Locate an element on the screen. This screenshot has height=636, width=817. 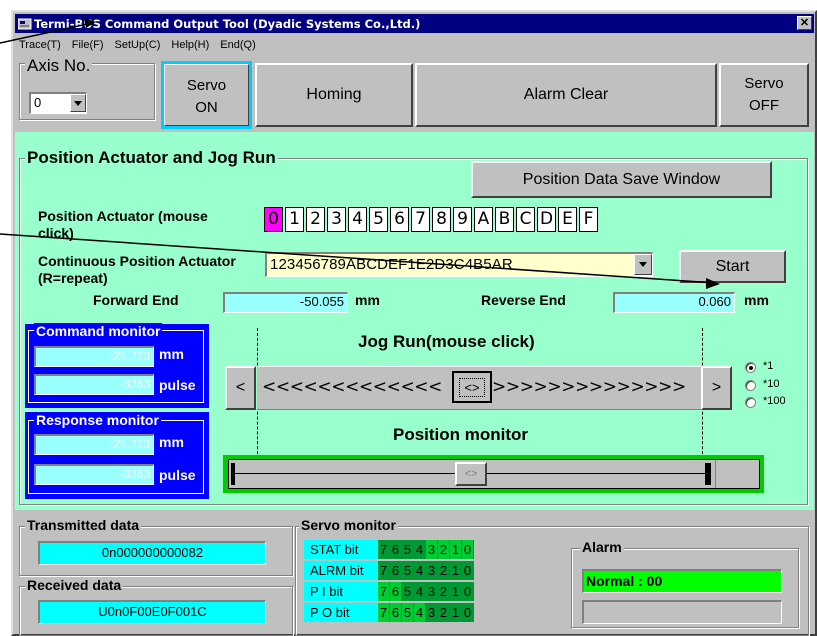
jog-left-button: < is located at coordinates (240, 388).